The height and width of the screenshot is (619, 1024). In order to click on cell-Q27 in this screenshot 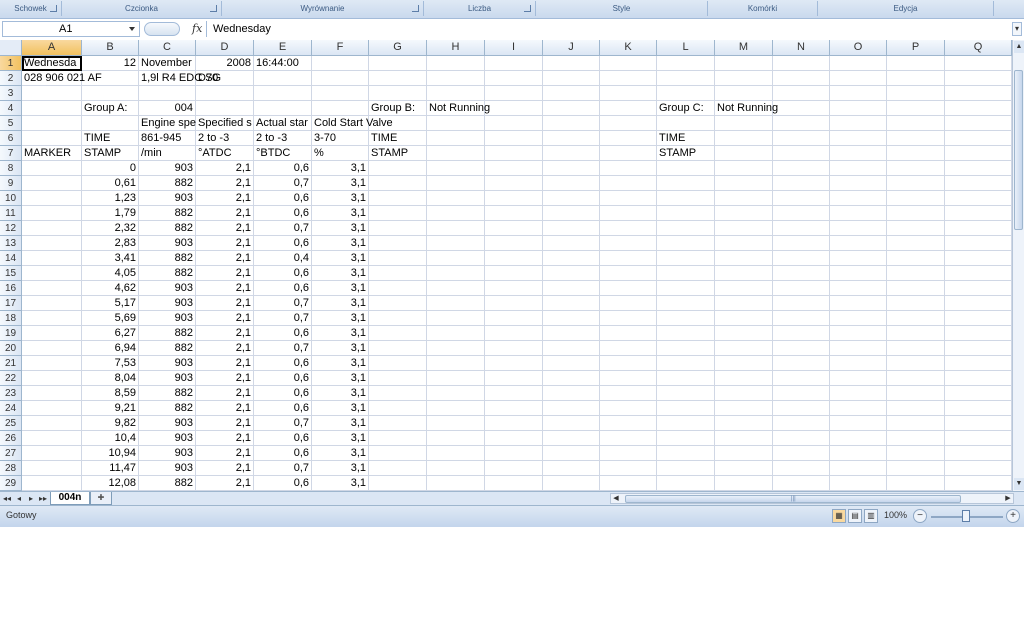, I will do `click(978, 453)`.